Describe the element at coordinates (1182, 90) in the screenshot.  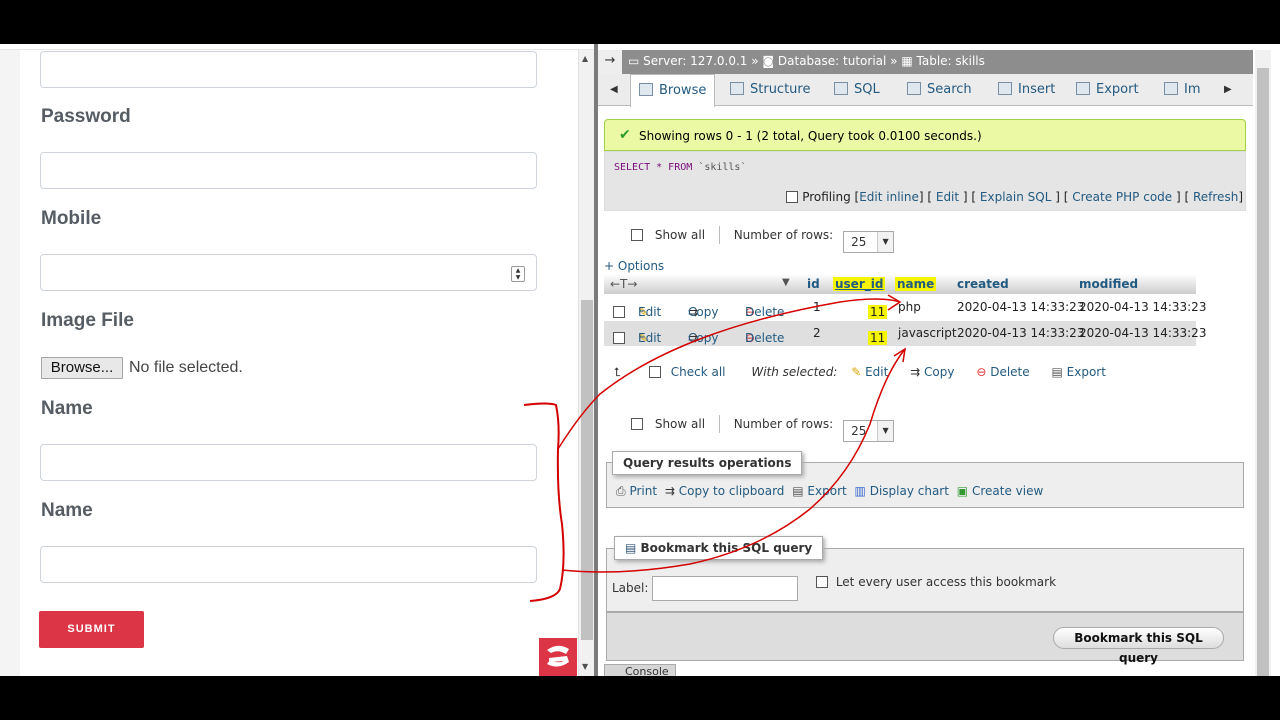
I see `tab-import: Im` at that location.